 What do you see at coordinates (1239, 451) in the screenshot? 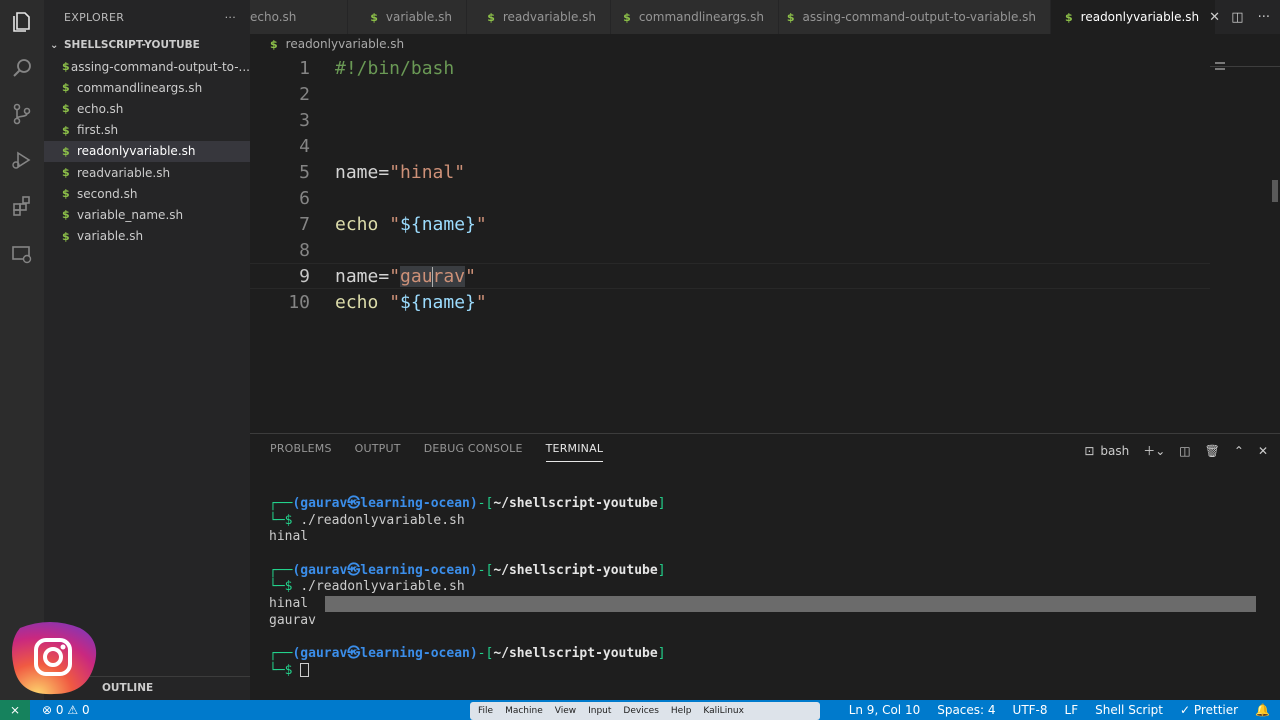
I see `chevron-up-icon: ⌃` at bounding box center [1239, 451].